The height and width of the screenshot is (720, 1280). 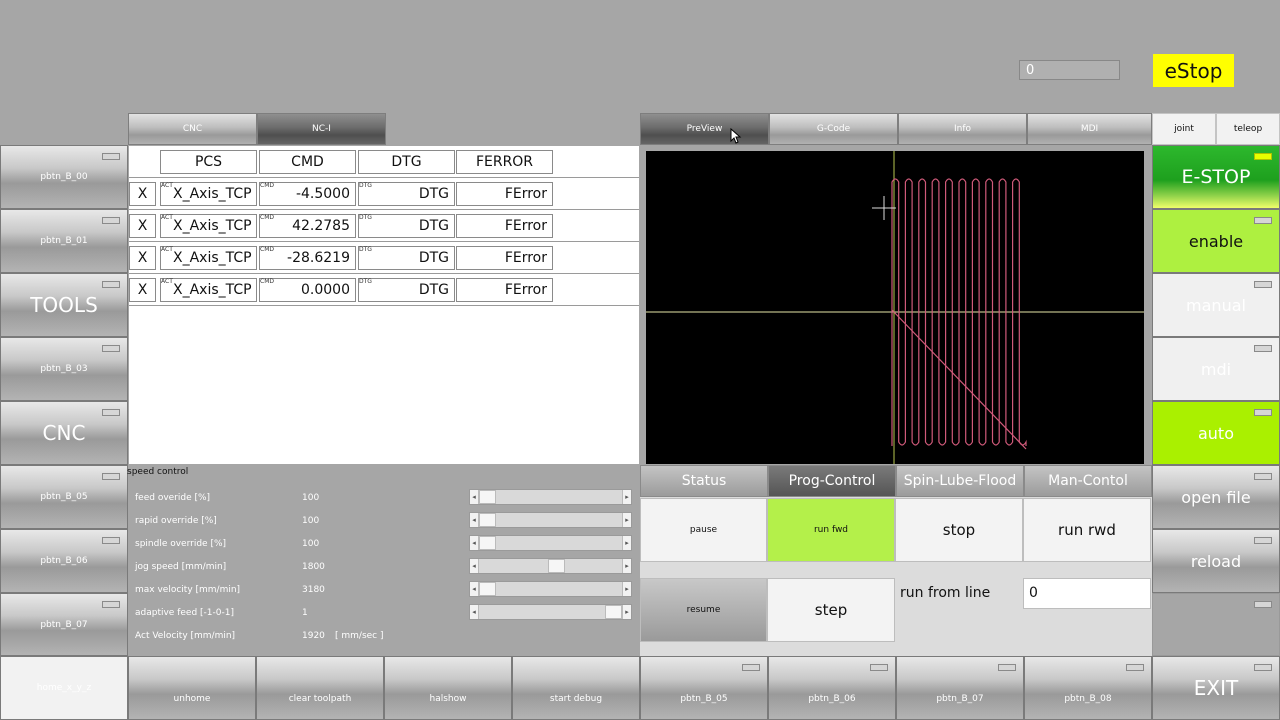 I want to click on act-velocity-value: 1920, so click(x=313, y=636).